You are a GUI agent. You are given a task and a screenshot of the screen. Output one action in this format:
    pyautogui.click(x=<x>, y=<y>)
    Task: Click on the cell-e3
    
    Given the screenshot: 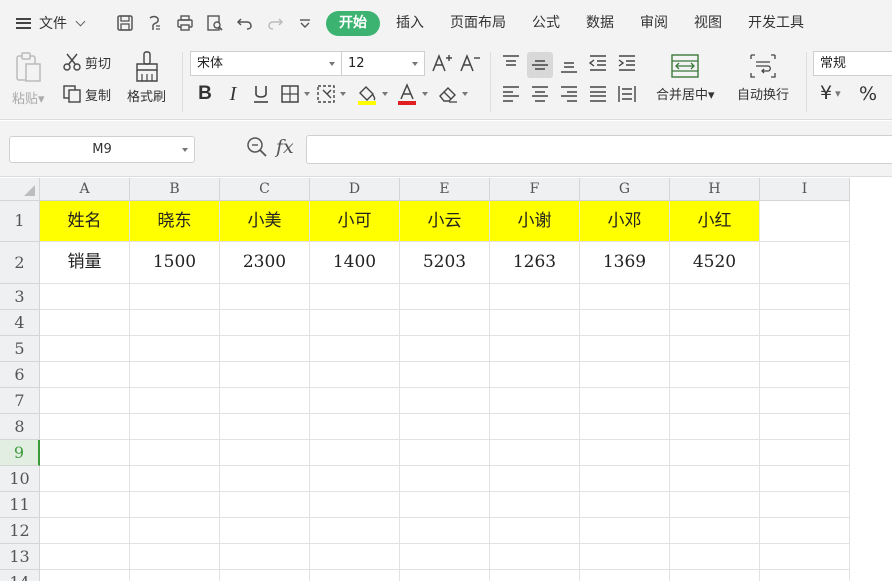 What is the action you would take?
    pyautogui.click(x=445, y=297)
    